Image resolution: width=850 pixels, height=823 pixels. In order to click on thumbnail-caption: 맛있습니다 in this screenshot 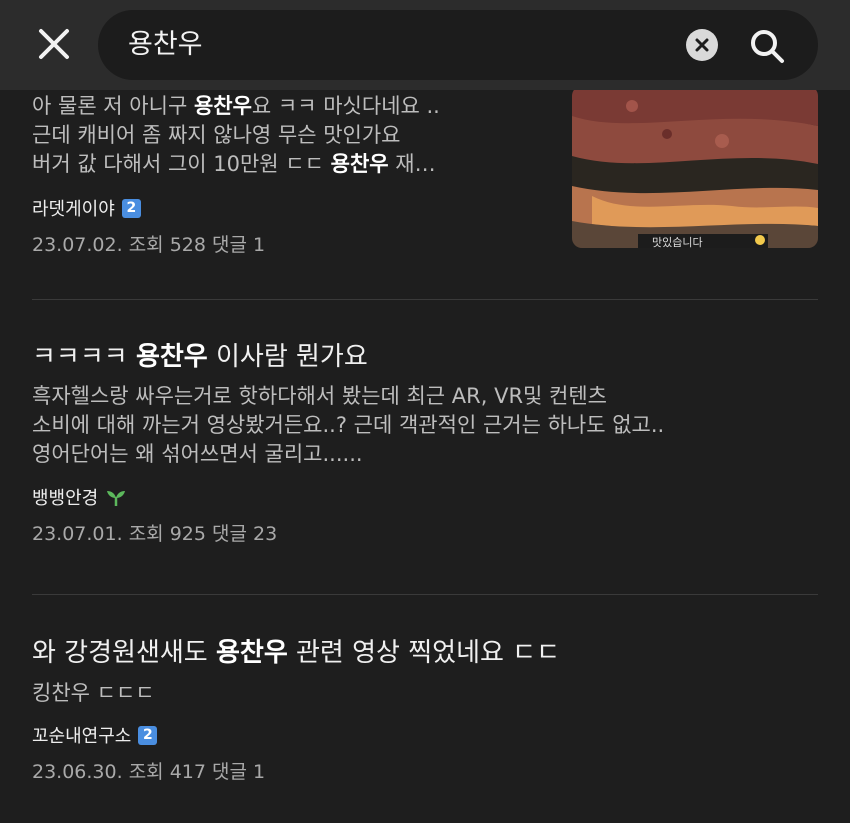, I will do `click(677, 242)`.